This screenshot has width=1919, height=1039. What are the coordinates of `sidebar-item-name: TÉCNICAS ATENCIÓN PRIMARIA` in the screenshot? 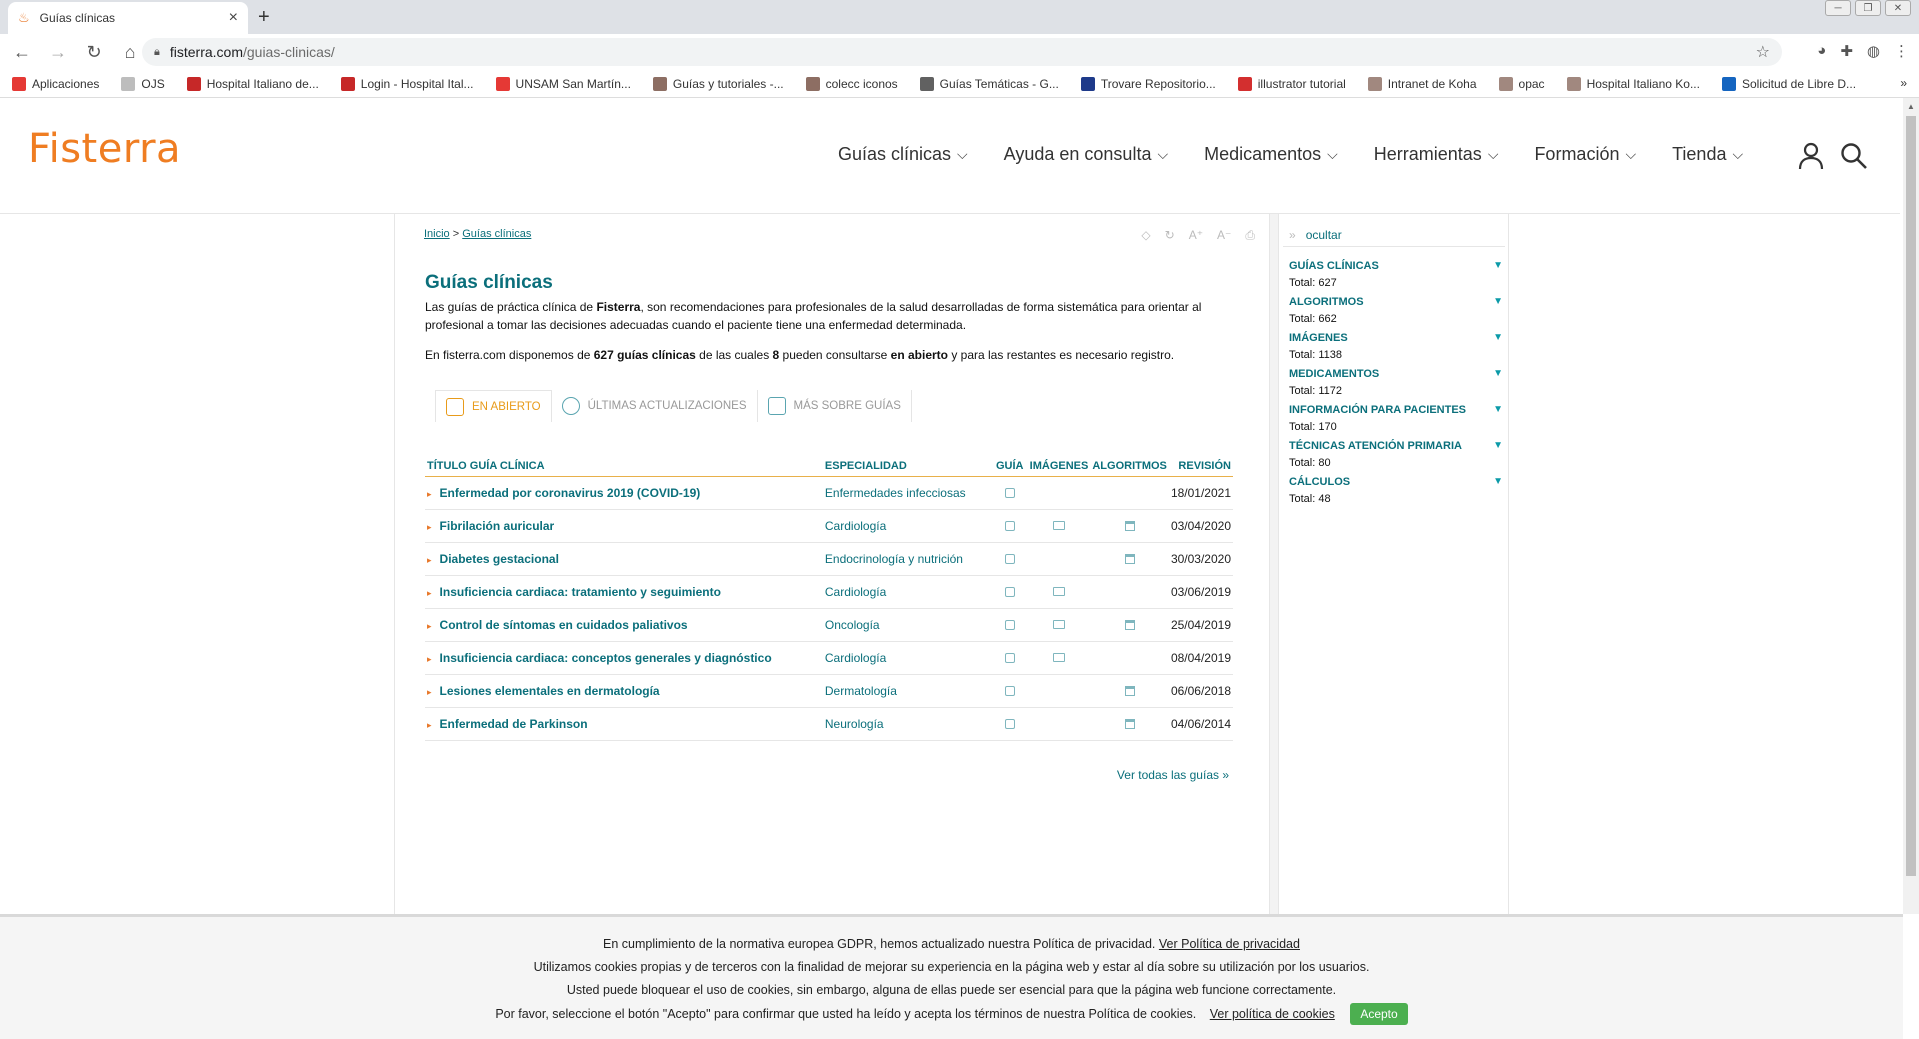 It's located at (1396, 446).